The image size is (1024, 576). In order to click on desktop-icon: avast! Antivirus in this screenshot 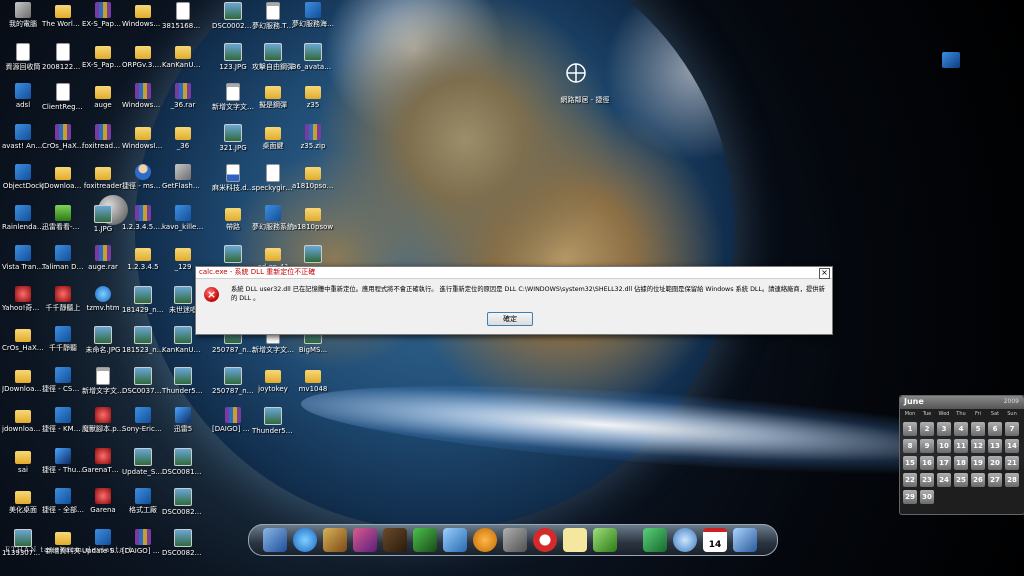, I will do `click(23, 143)`.